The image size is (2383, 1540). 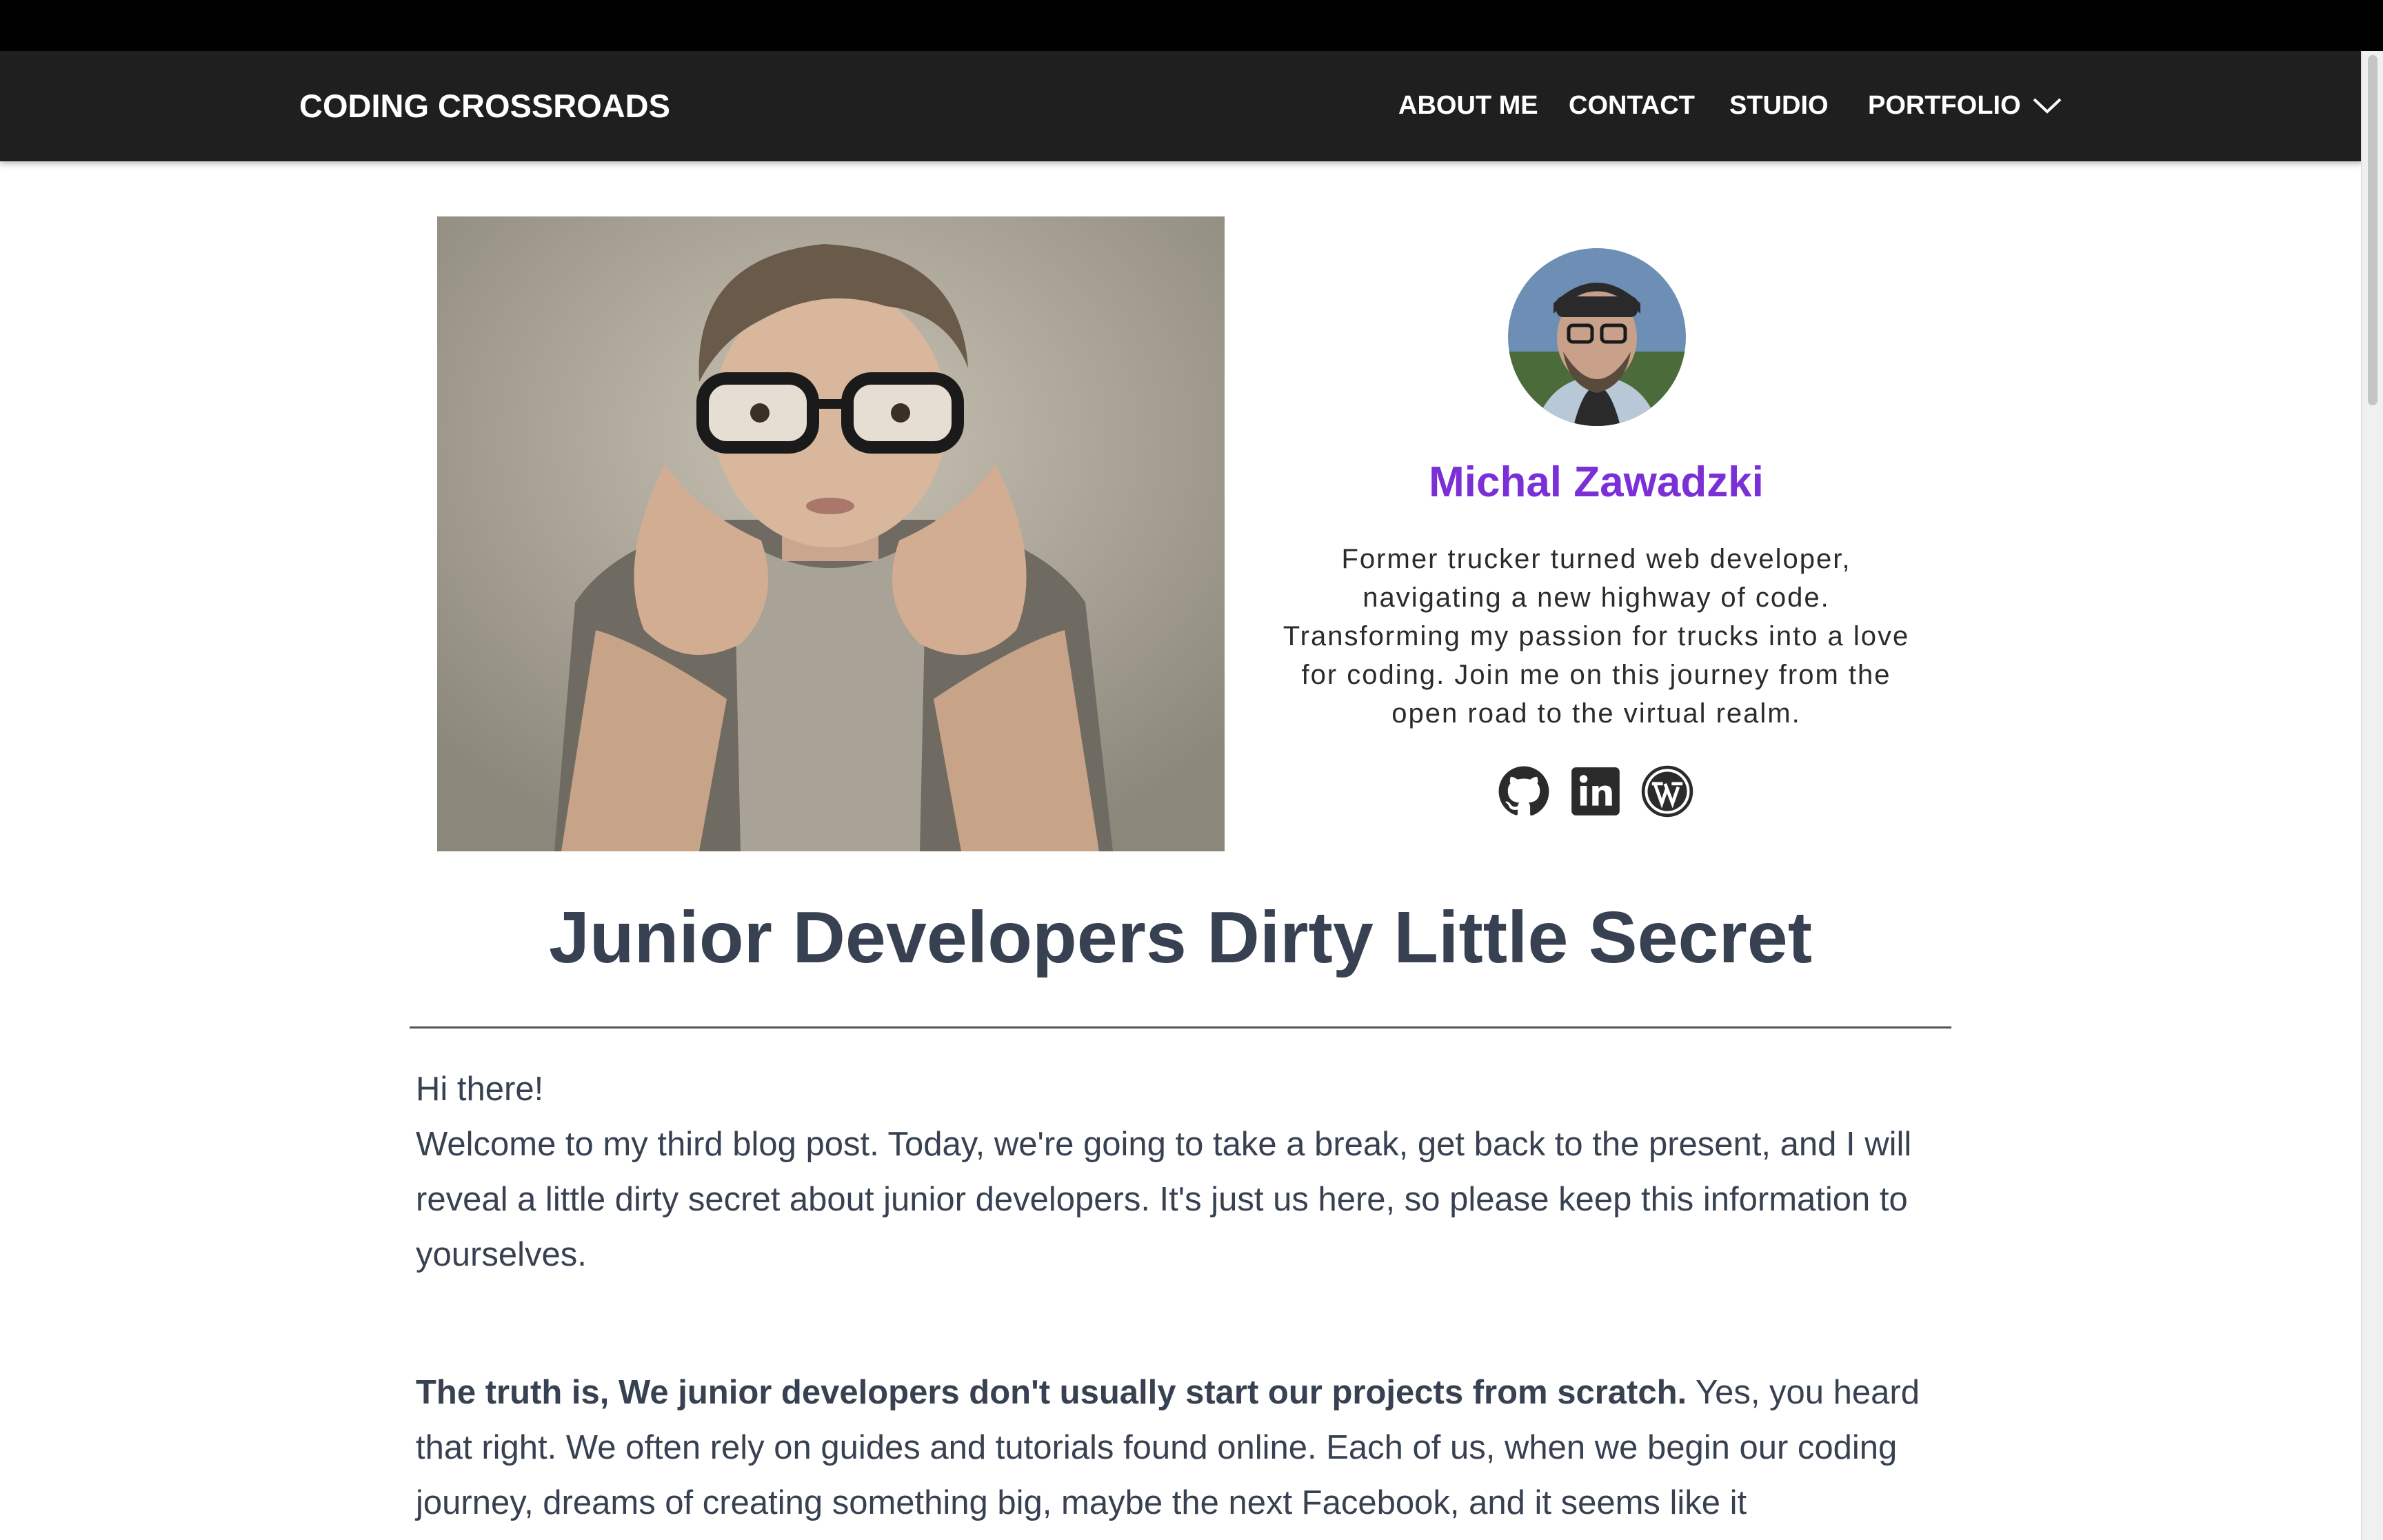 What do you see at coordinates (1779, 106) in the screenshot?
I see `nav-link-studio: STUDIO` at bounding box center [1779, 106].